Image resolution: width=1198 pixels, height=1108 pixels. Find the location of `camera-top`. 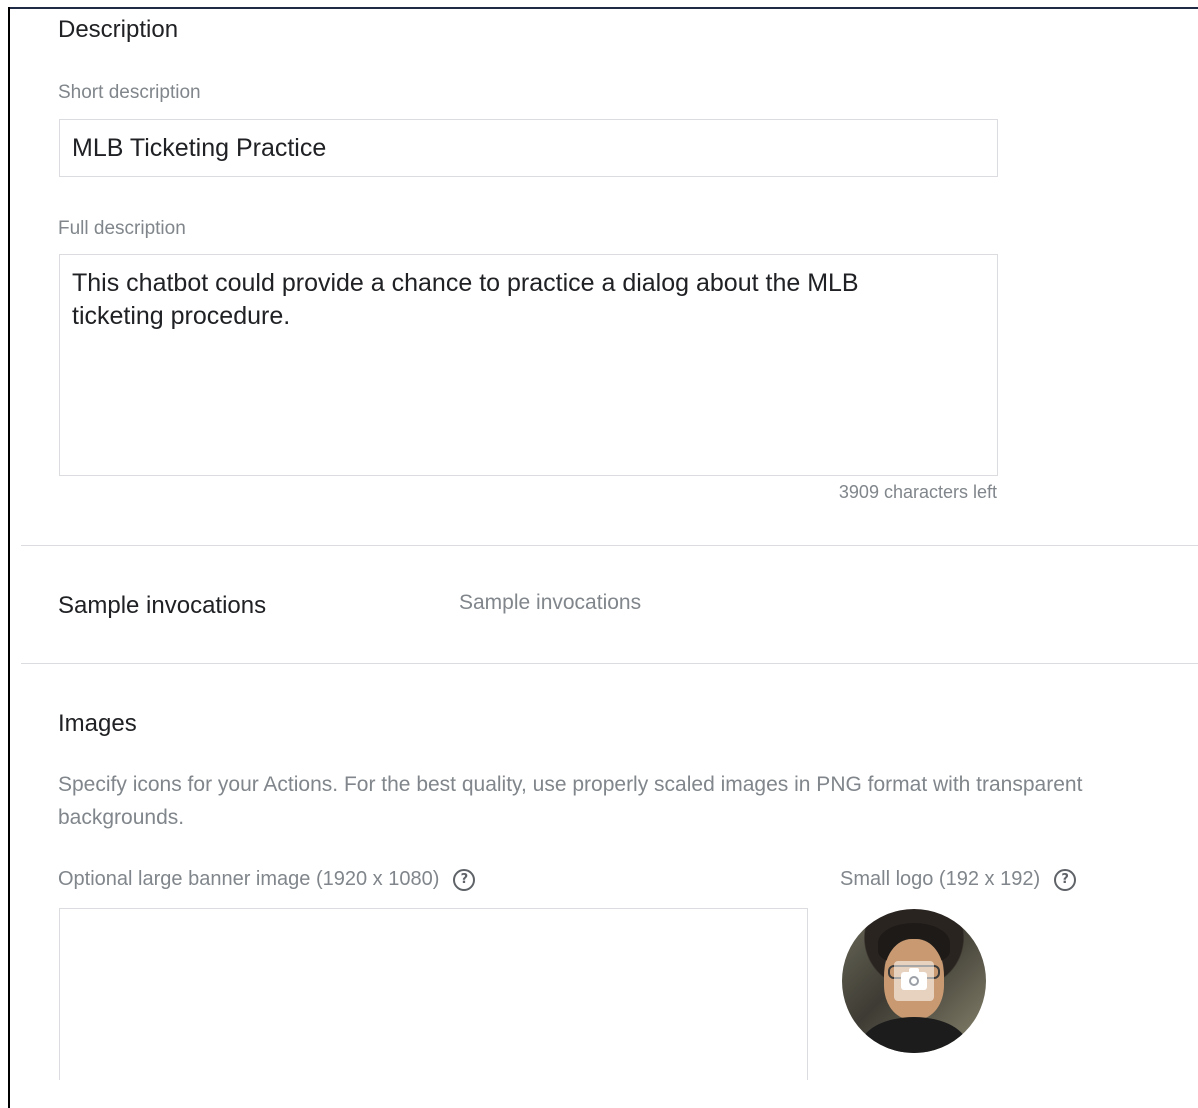

camera-top is located at coordinates (914, 970).